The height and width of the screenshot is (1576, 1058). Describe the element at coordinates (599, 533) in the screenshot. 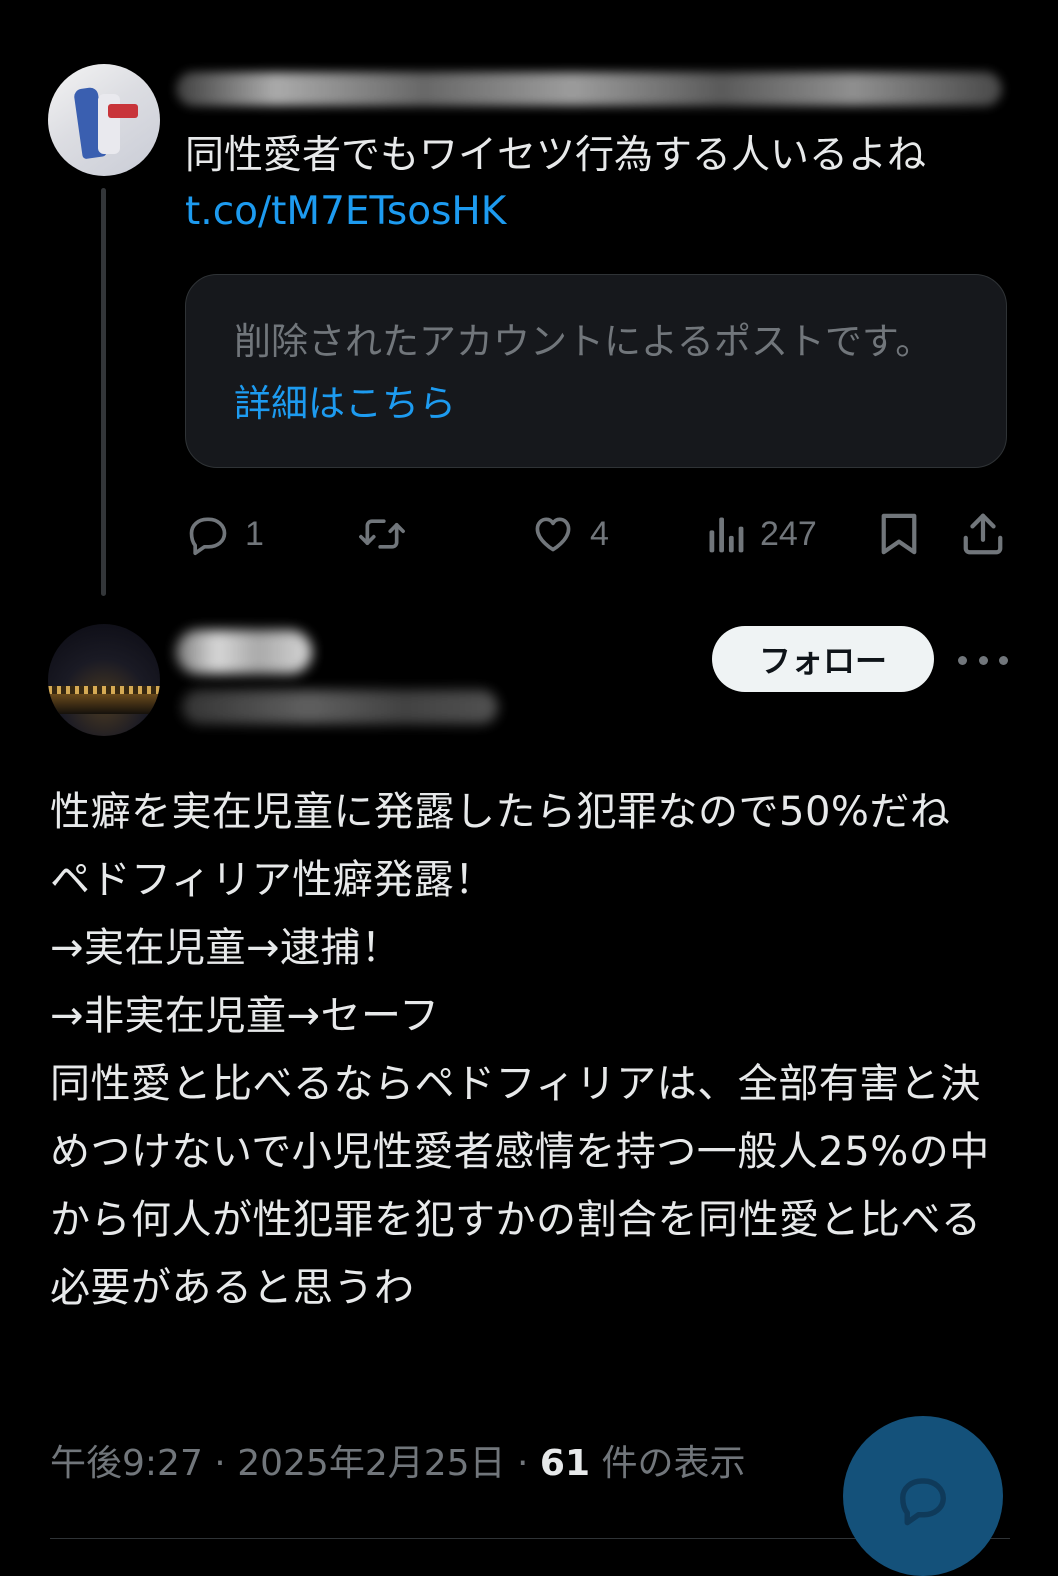

I see `like-count: 4` at that location.